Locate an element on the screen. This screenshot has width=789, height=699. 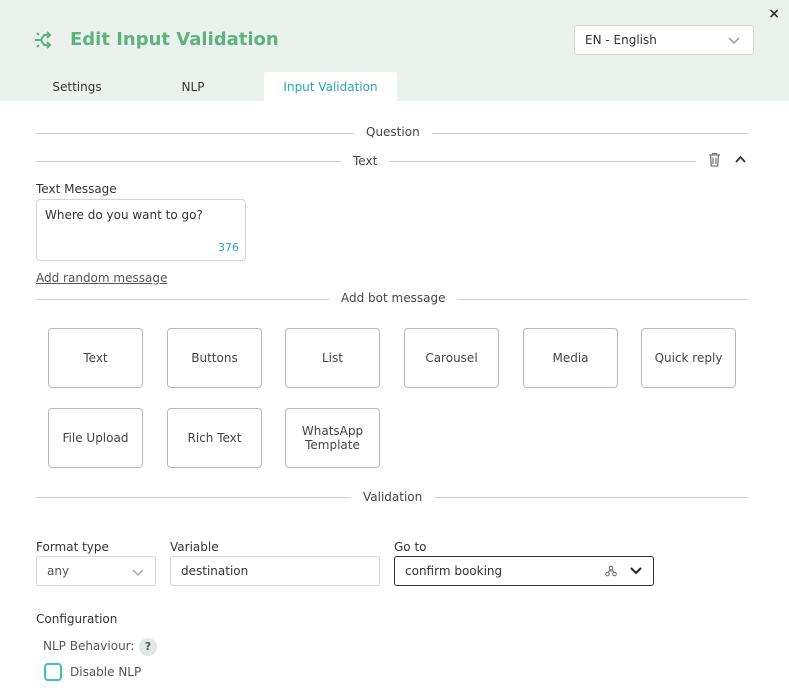
question-section-label: Question is located at coordinates (393, 132).